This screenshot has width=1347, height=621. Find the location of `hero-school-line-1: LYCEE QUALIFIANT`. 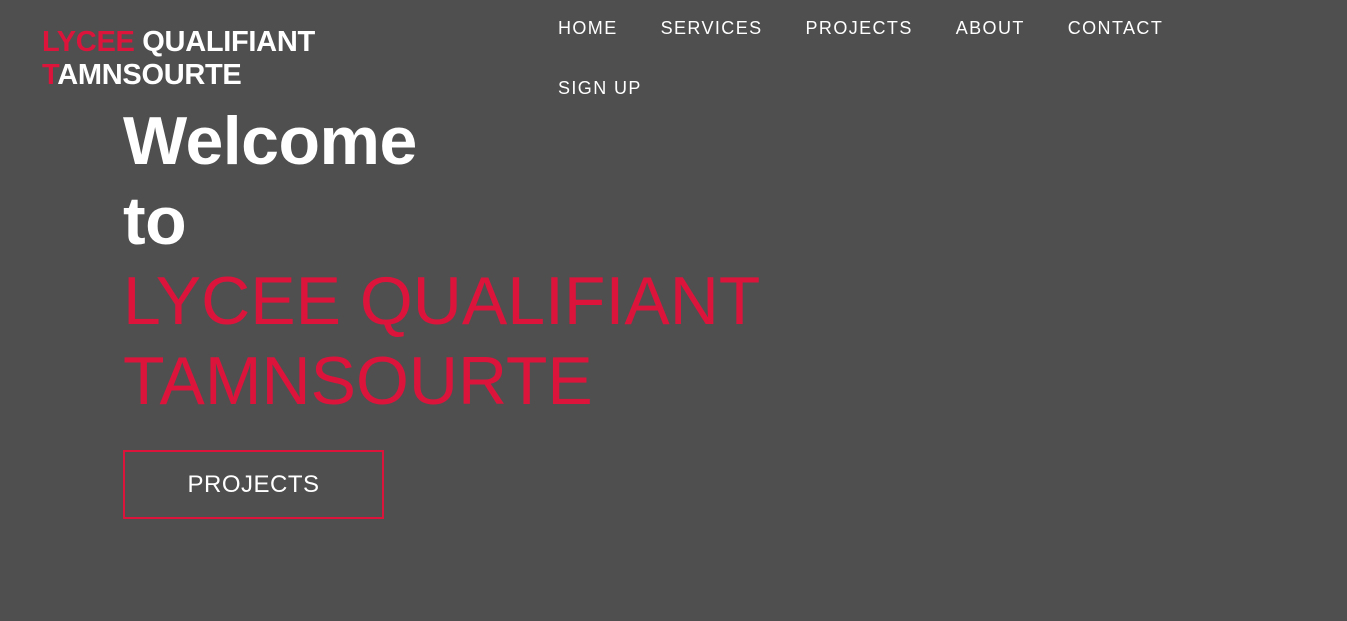

hero-school-line-1: LYCEE QUALIFIANT is located at coordinates (442, 301).